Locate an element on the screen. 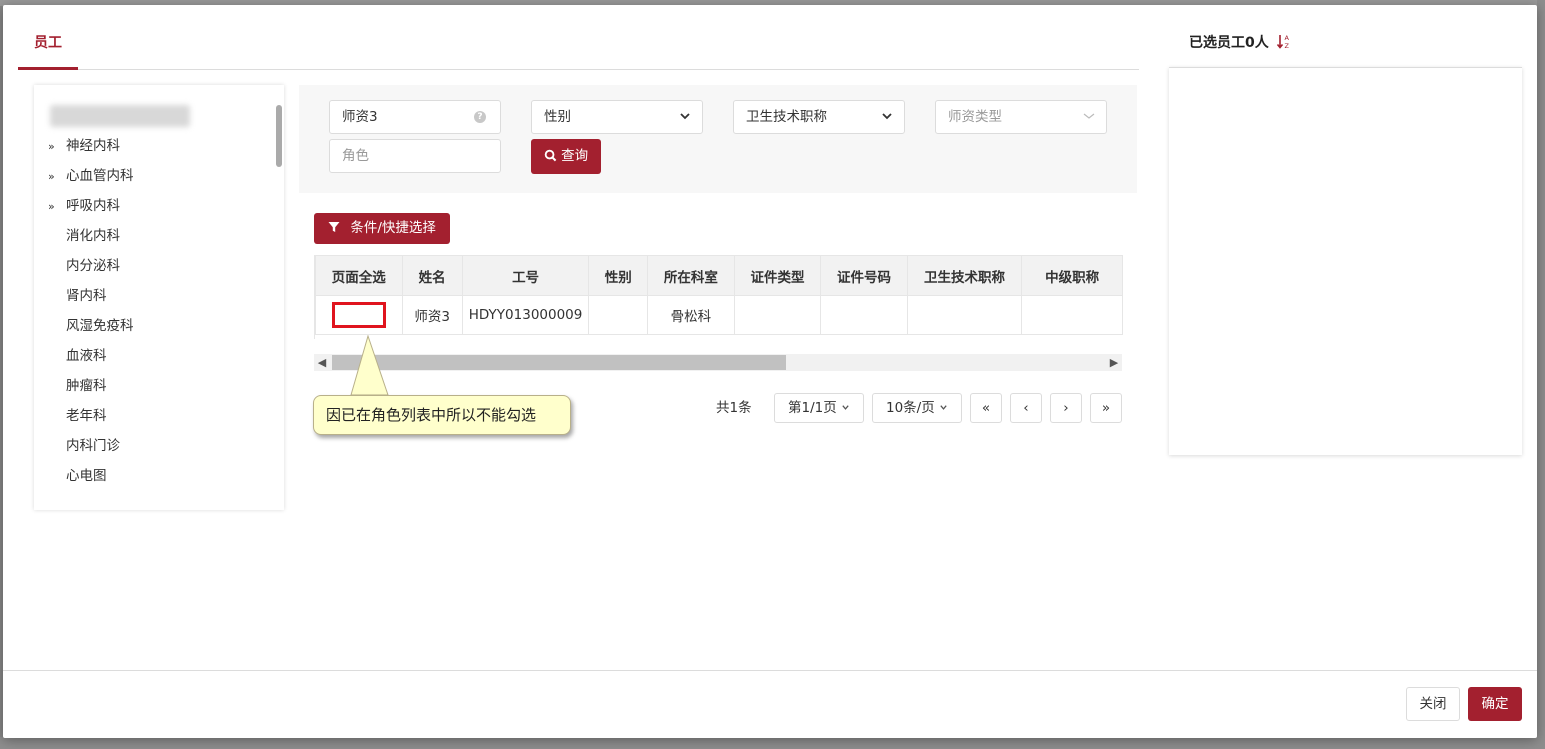  page-size-label: 10条/页 is located at coordinates (910, 408).